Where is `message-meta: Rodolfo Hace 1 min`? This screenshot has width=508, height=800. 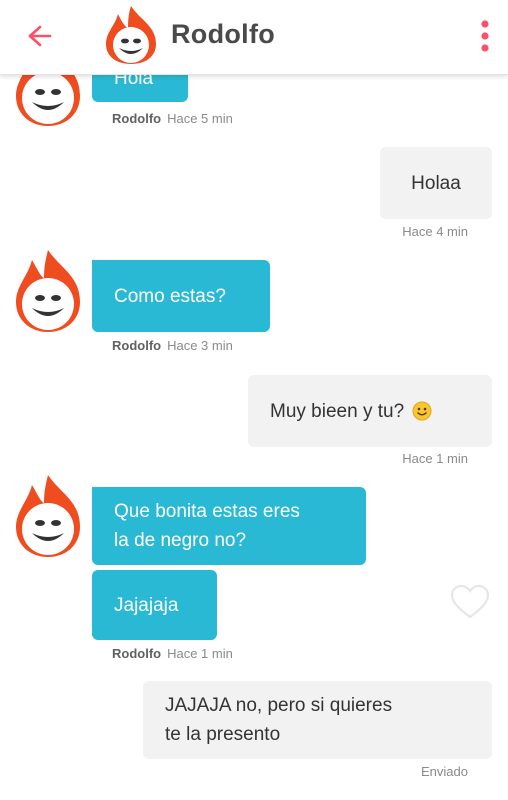
message-meta: Rodolfo Hace 1 min is located at coordinates (172, 653).